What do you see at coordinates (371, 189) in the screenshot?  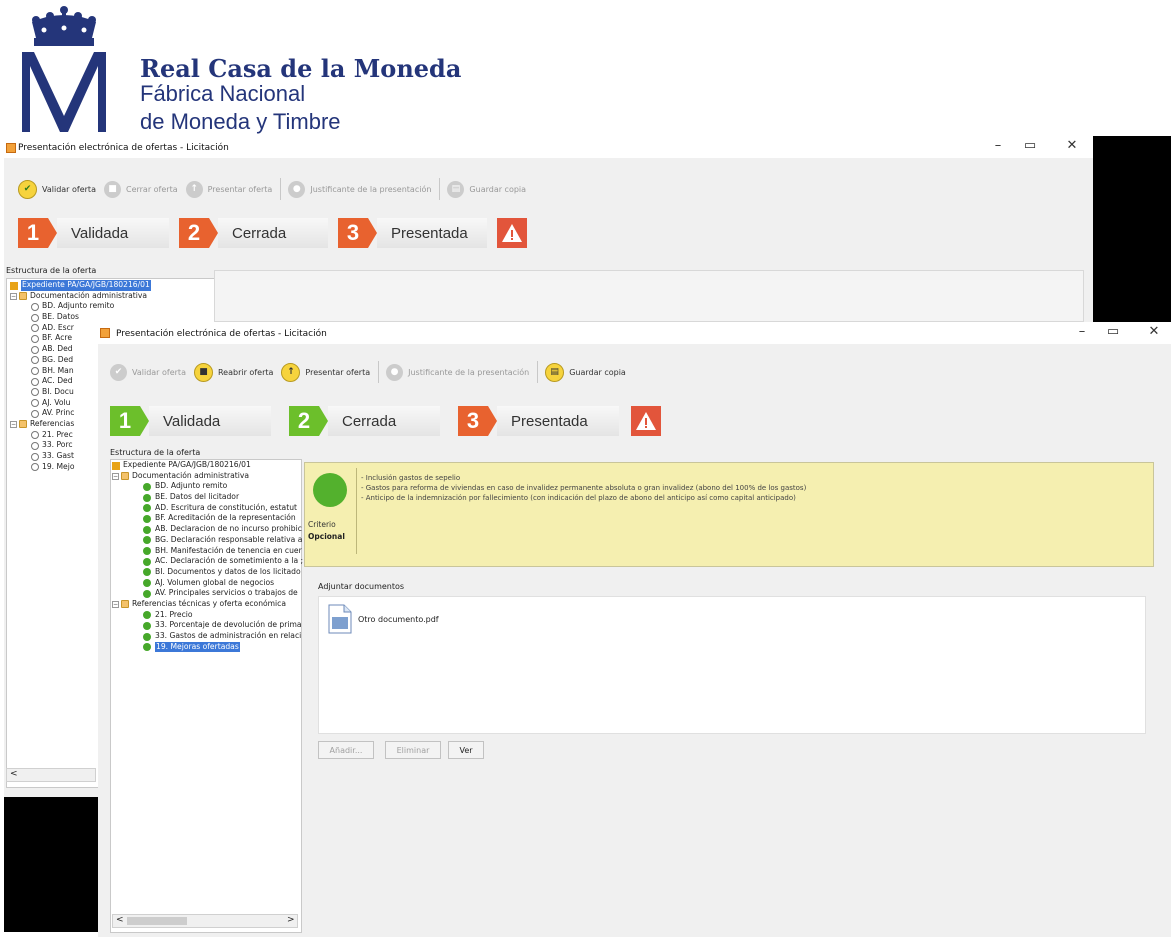 I see `toolbar-label: Justificante de la presentación` at bounding box center [371, 189].